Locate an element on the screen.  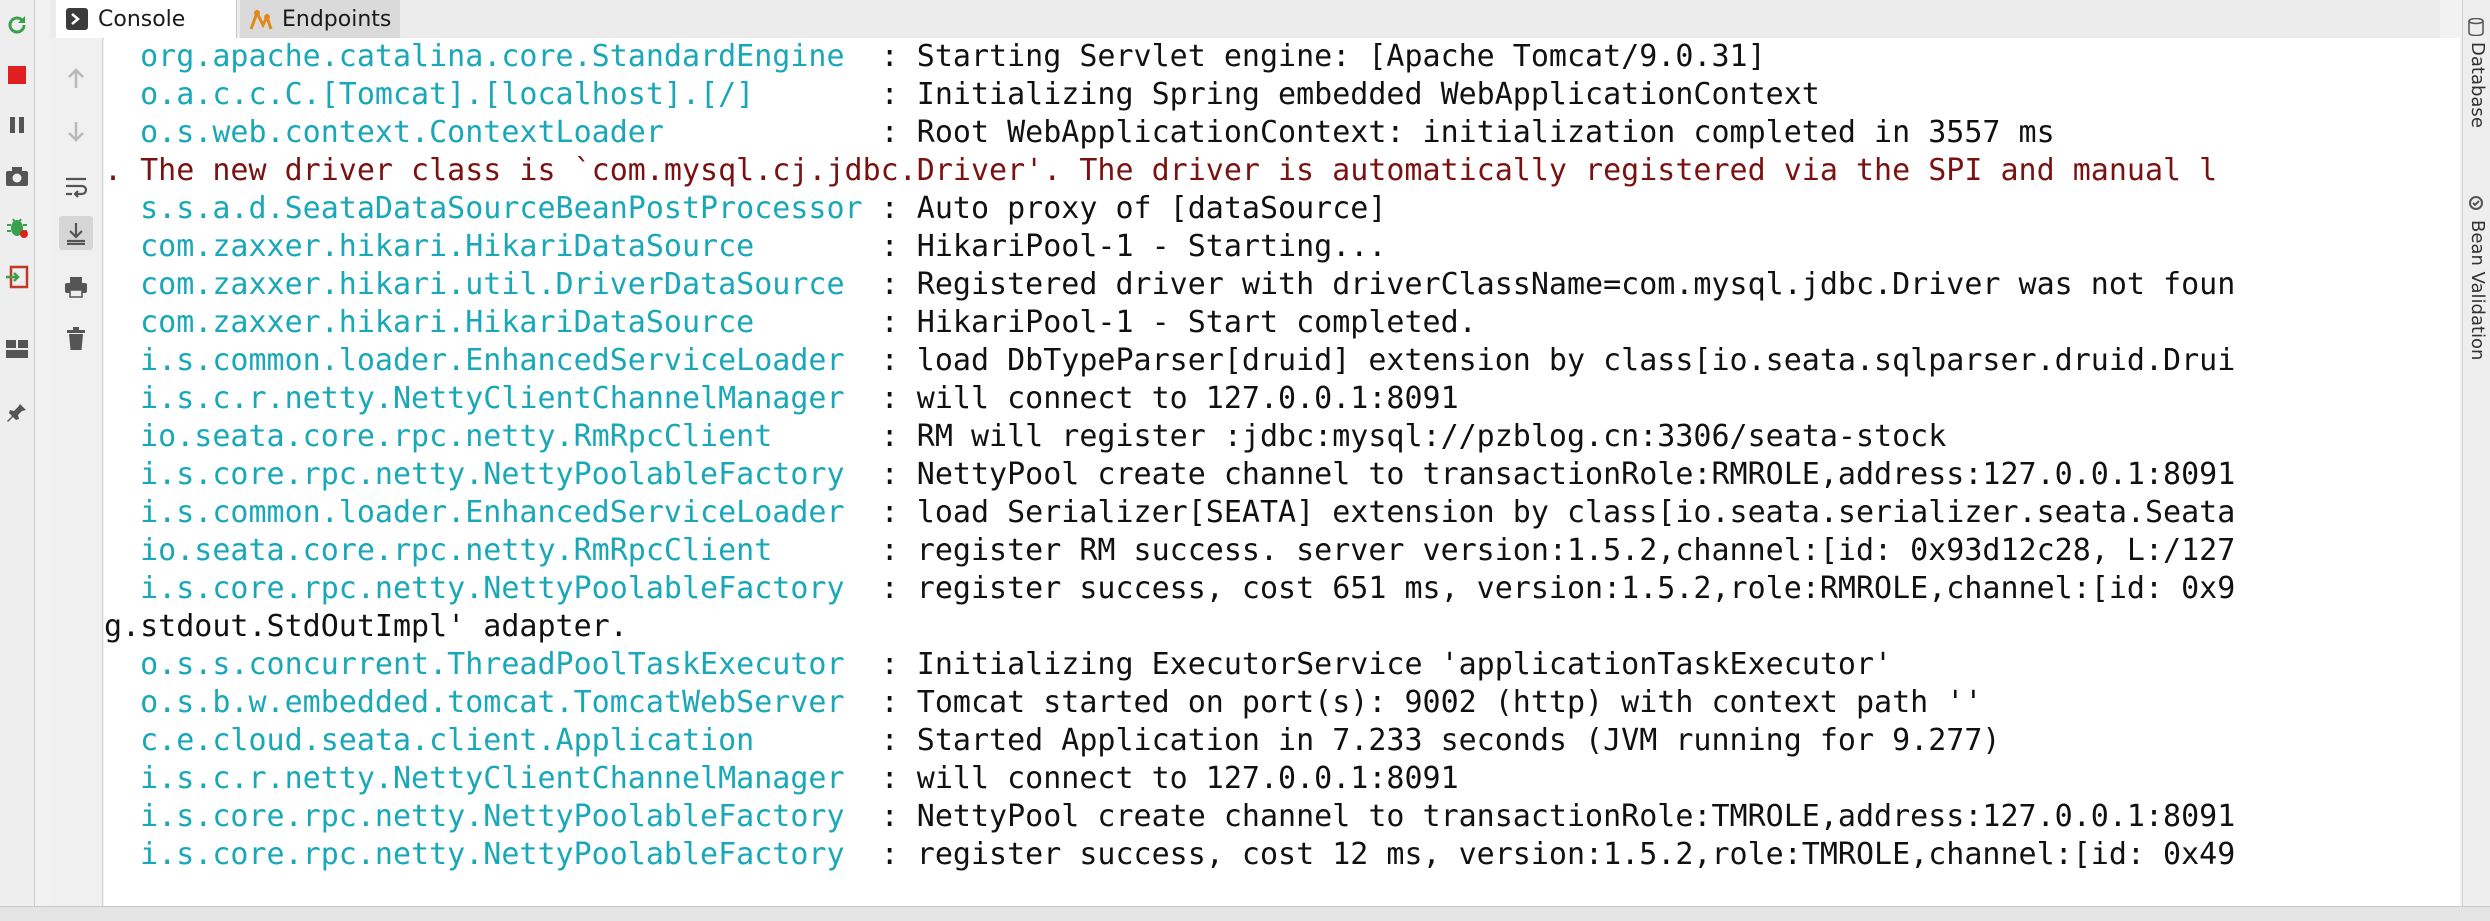
tab-endpoints-label: Endpoints is located at coordinates (337, 19).